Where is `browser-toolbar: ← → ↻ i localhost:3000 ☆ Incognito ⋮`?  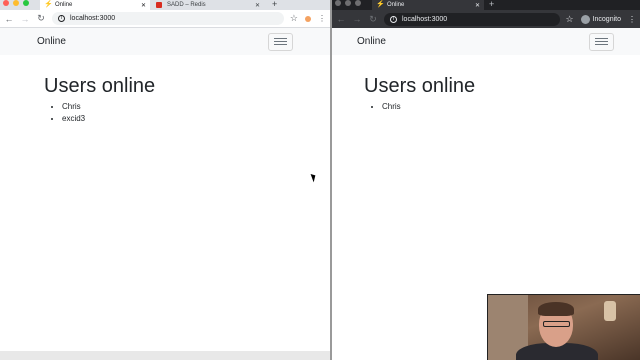
browser-toolbar: ← → ↻ i localhost:3000 ☆ Incognito ⋮ is located at coordinates (486, 19).